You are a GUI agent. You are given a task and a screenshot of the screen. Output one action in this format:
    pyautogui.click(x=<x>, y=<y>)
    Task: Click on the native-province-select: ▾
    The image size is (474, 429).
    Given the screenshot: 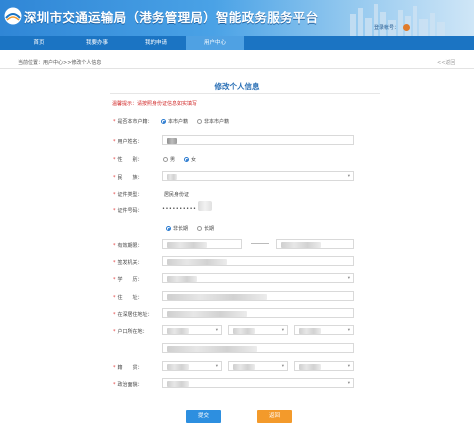 What is the action you would take?
    pyautogui.click(x=192, y=366)
    